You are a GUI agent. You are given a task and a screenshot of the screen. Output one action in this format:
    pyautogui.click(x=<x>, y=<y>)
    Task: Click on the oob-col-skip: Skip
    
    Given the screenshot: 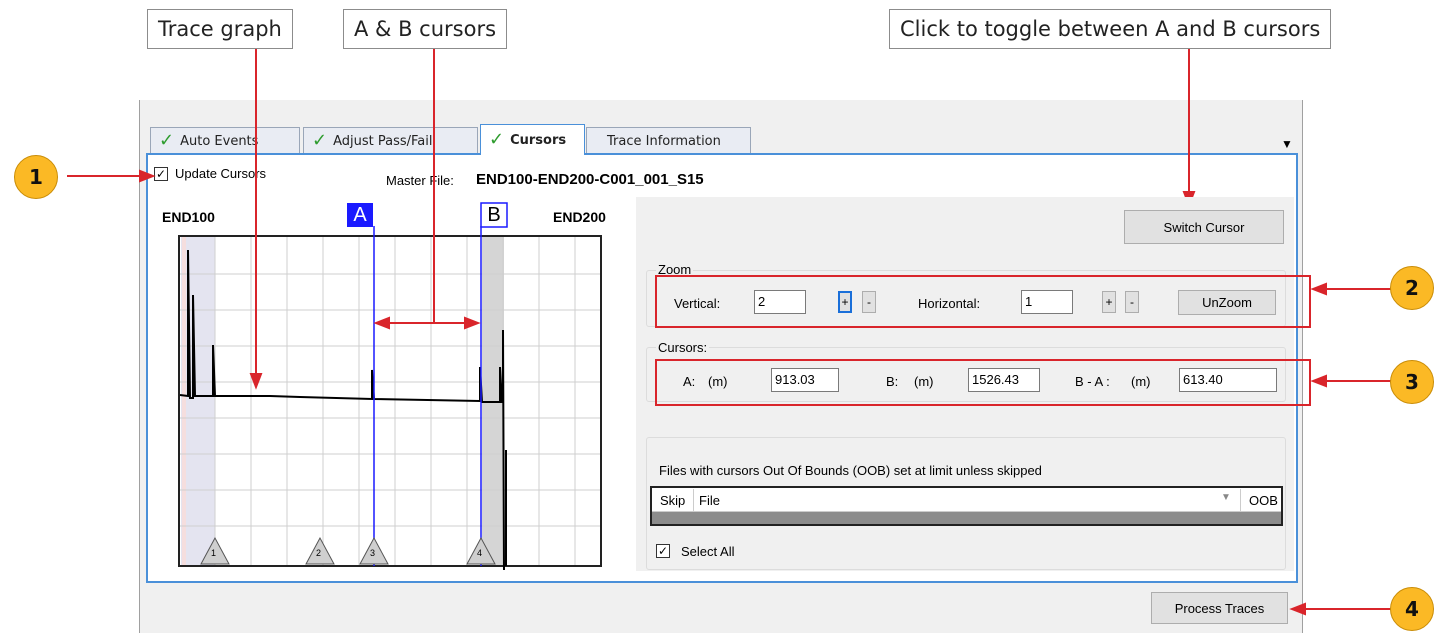 What is the action you would take?
    pyautogui.click(x=672, y=500)
    